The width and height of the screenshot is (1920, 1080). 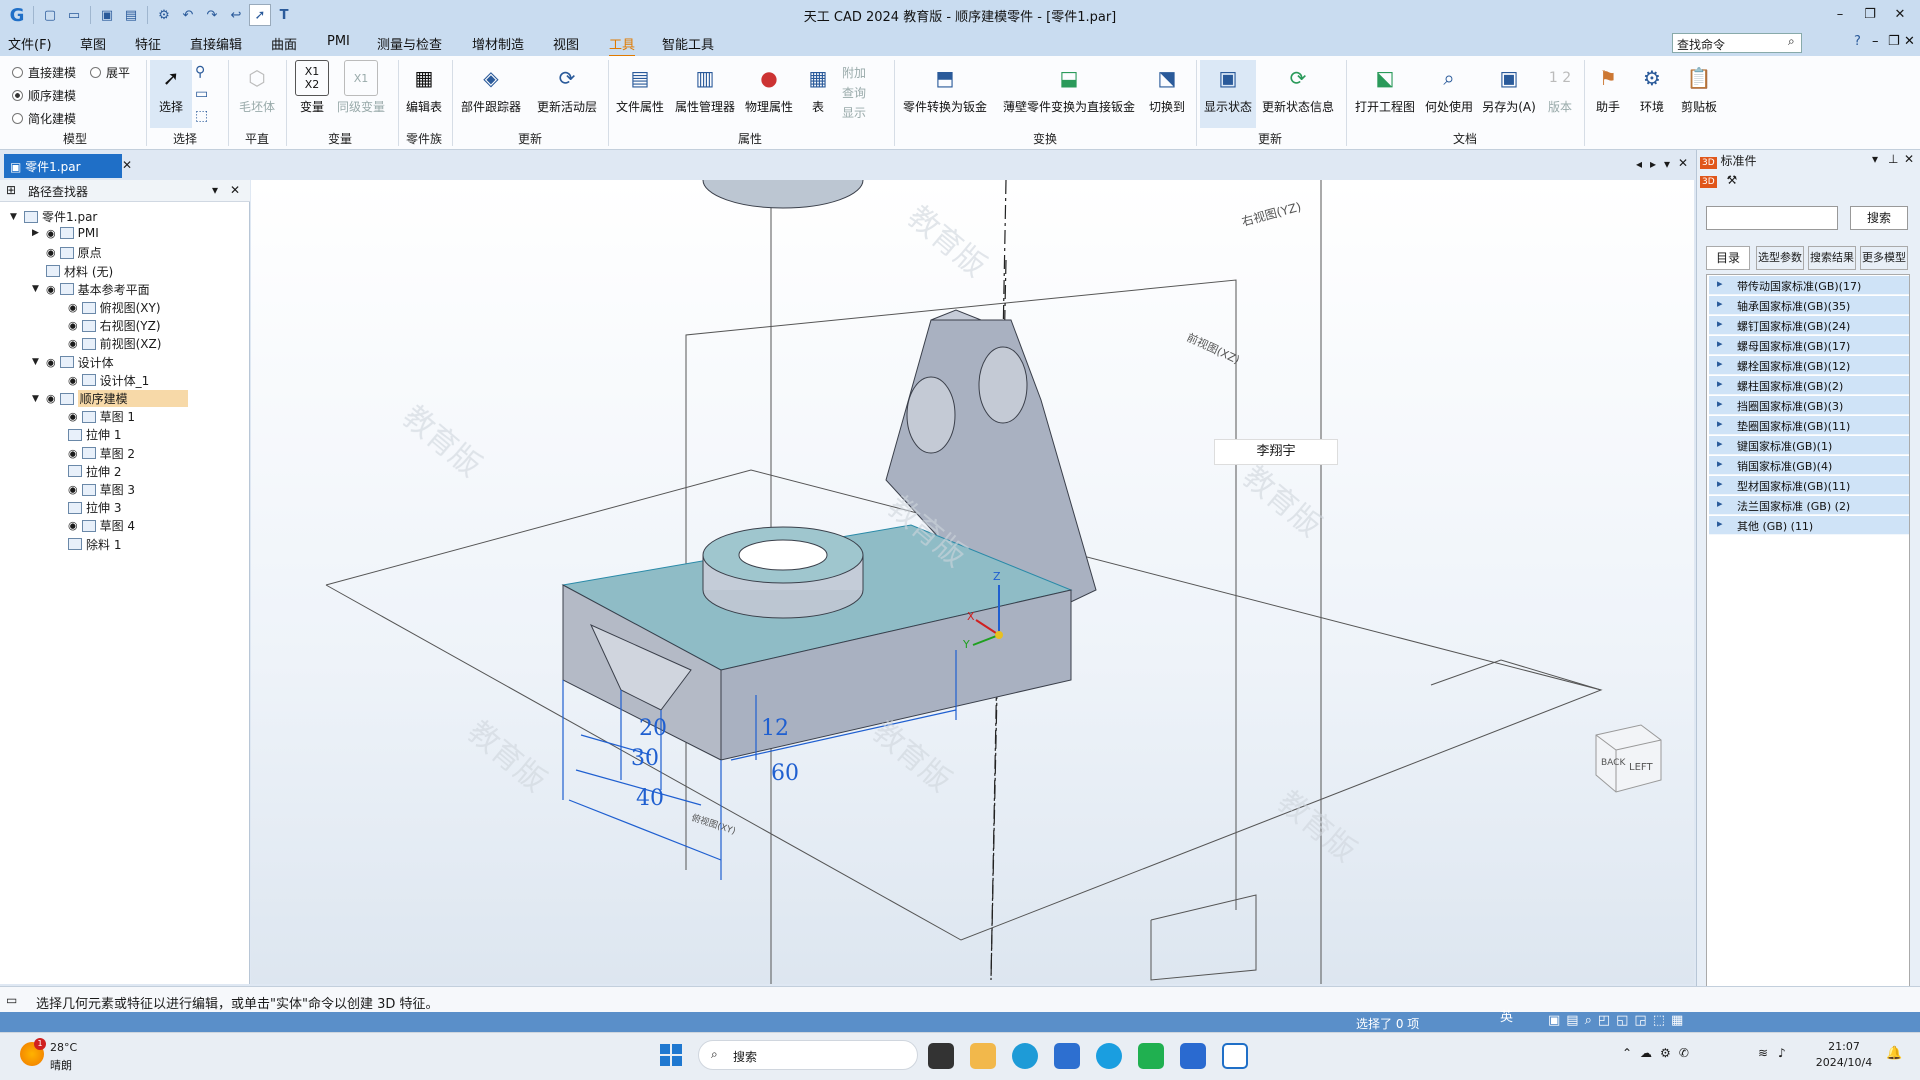 I want to click on ribbon-minimize-icon: –, so click(x=1875, y=41).